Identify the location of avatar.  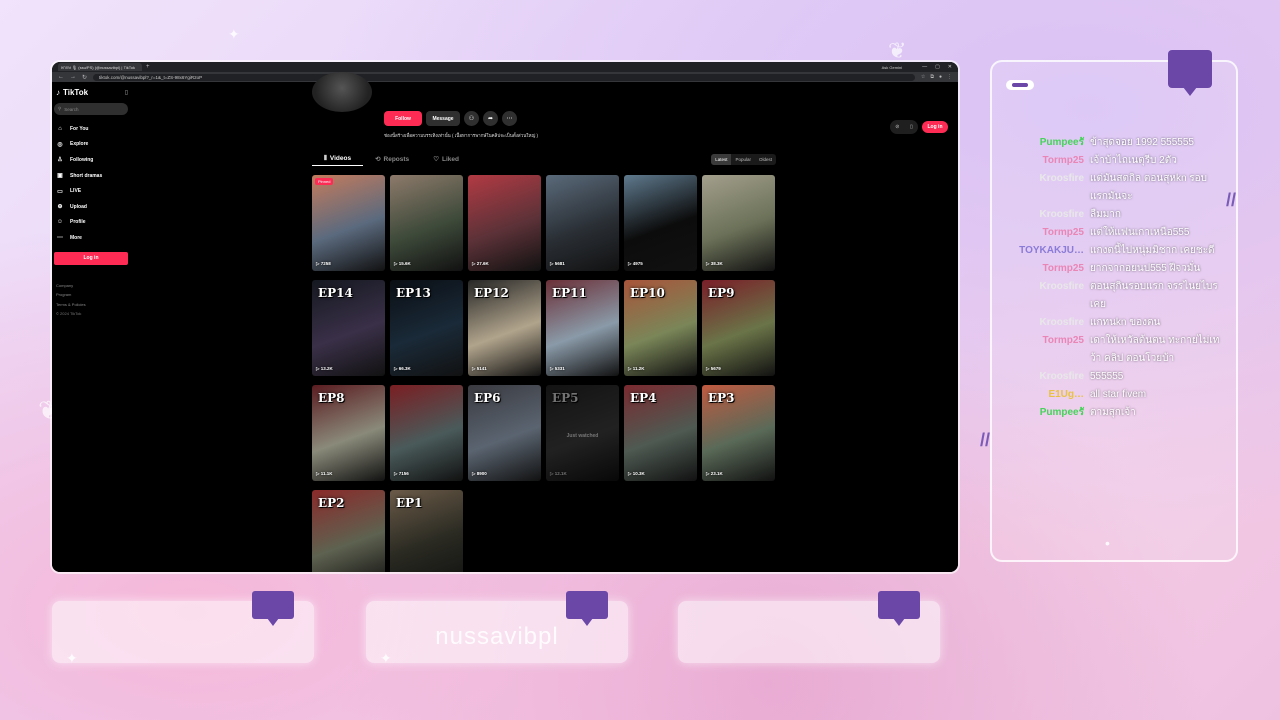
(342, 92).